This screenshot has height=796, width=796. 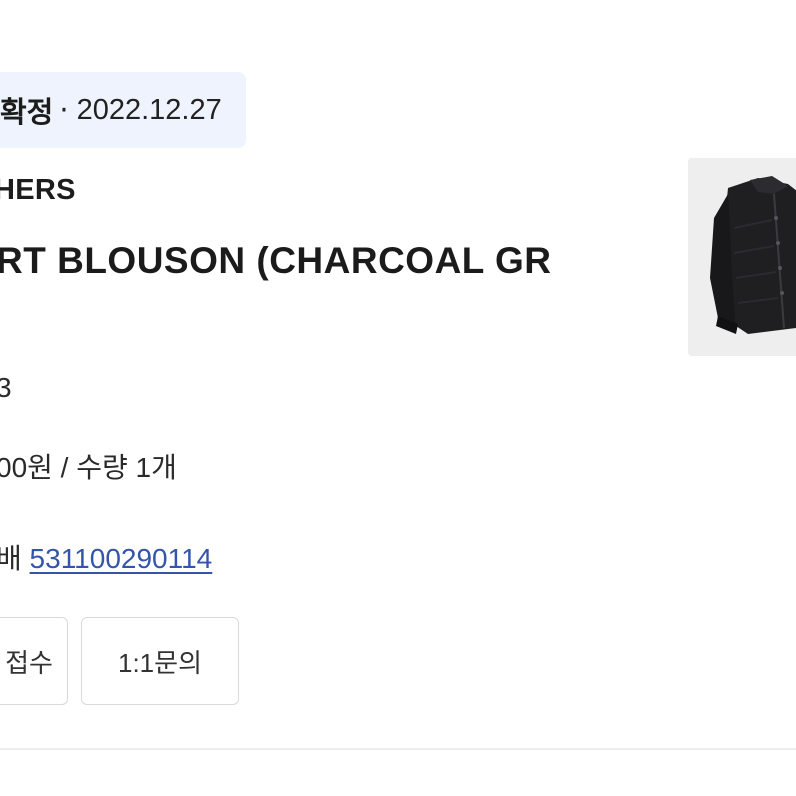 I want to click on order-status-badge: 확정 · 2022.12.27, so click(x=123, y=110).